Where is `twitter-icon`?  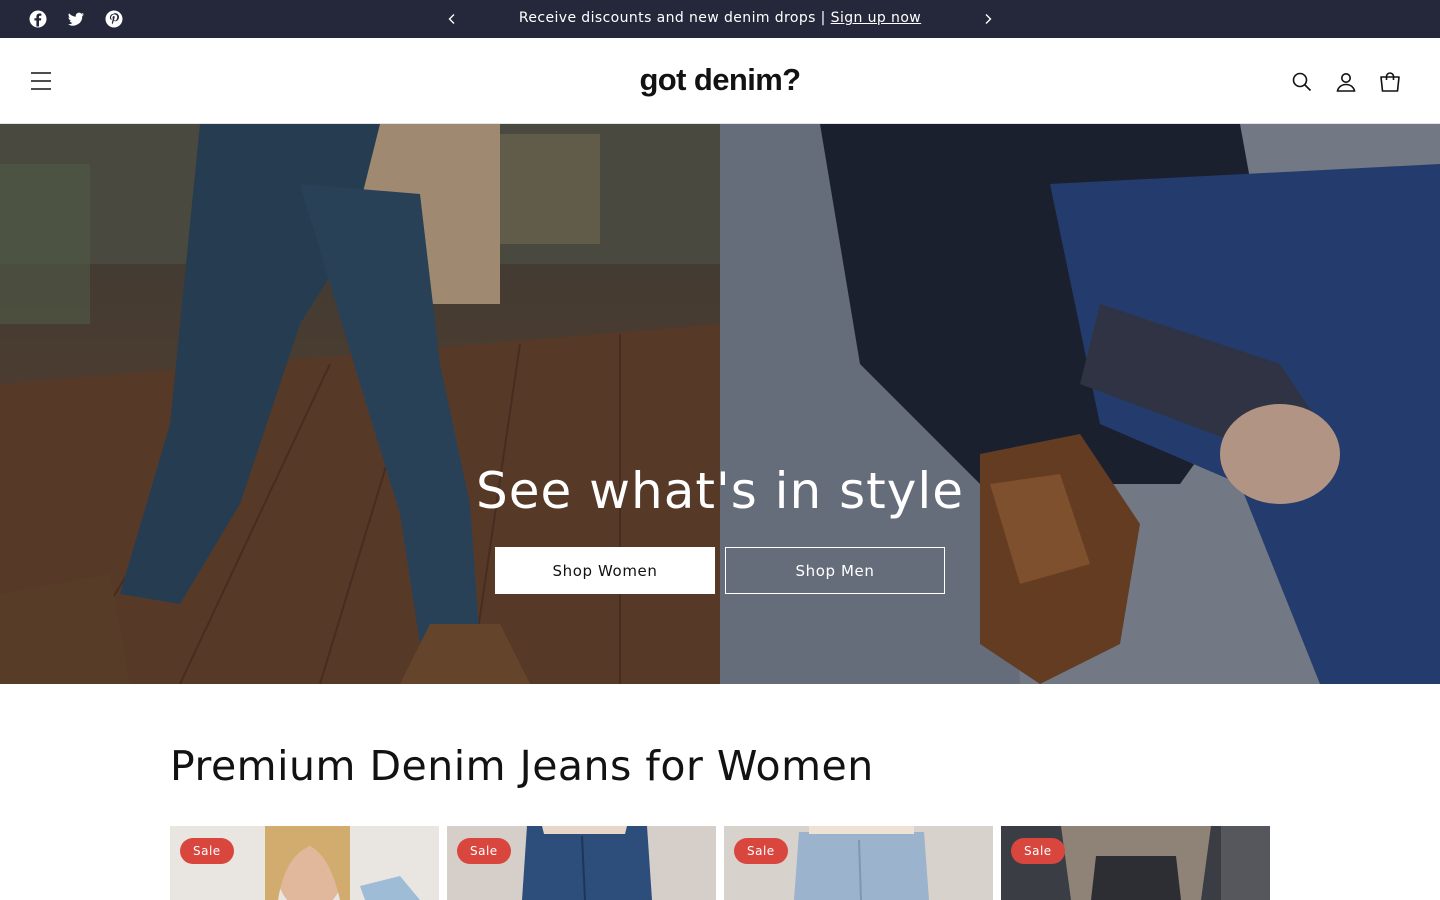
twitter-icon is located at coordinates (76, 19).